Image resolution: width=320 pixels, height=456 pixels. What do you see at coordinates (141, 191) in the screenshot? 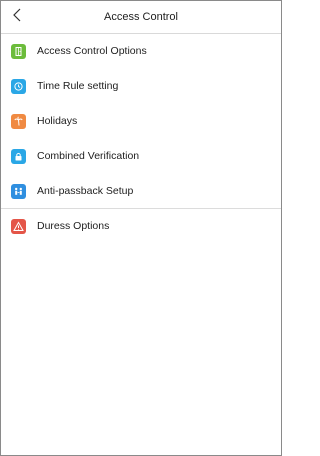
I see `menu-item-anti-passback-setup: Anti-passback Setup` at bounding box center [141, 191].